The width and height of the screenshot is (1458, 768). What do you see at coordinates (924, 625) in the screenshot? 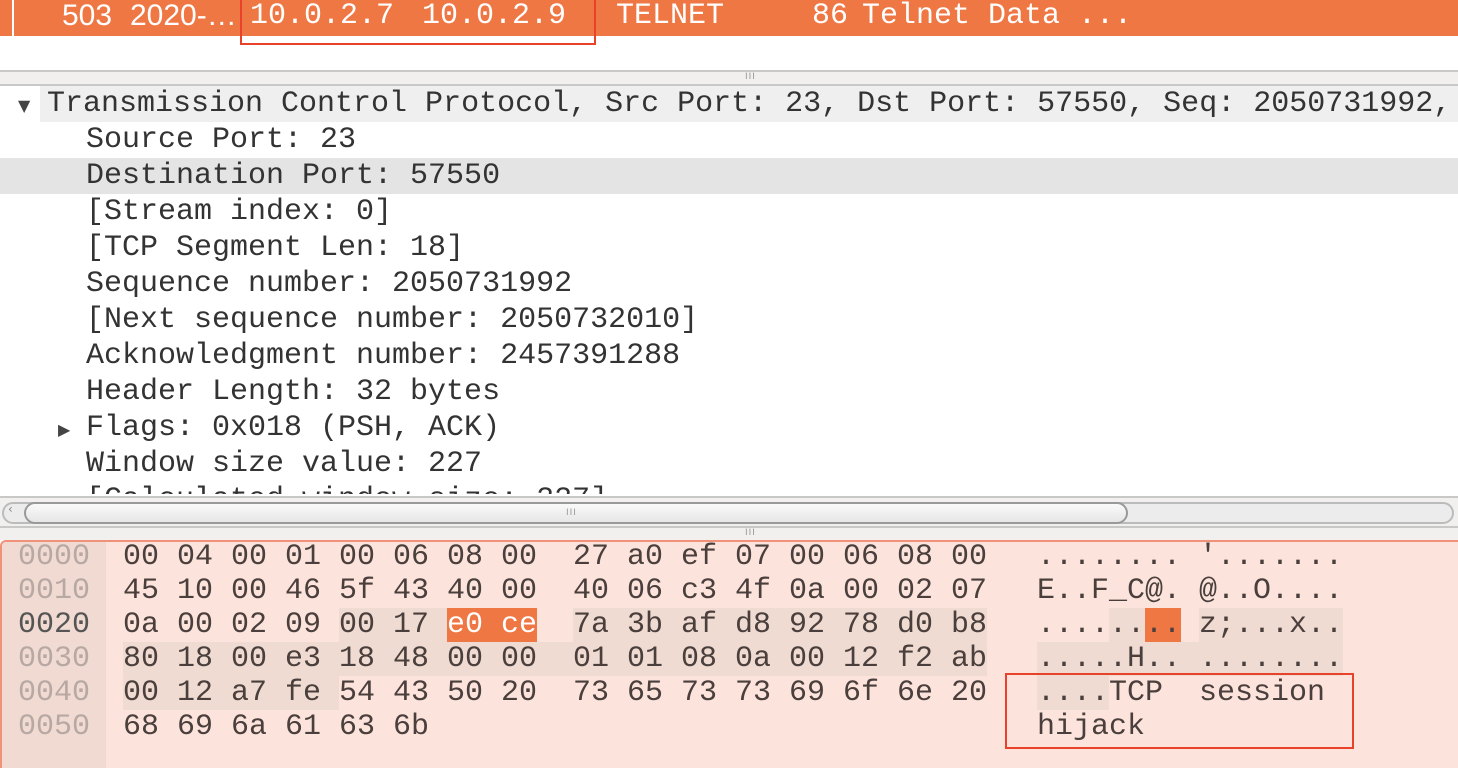
I see `hex-byte: d0` at bounding box center [924, 625].